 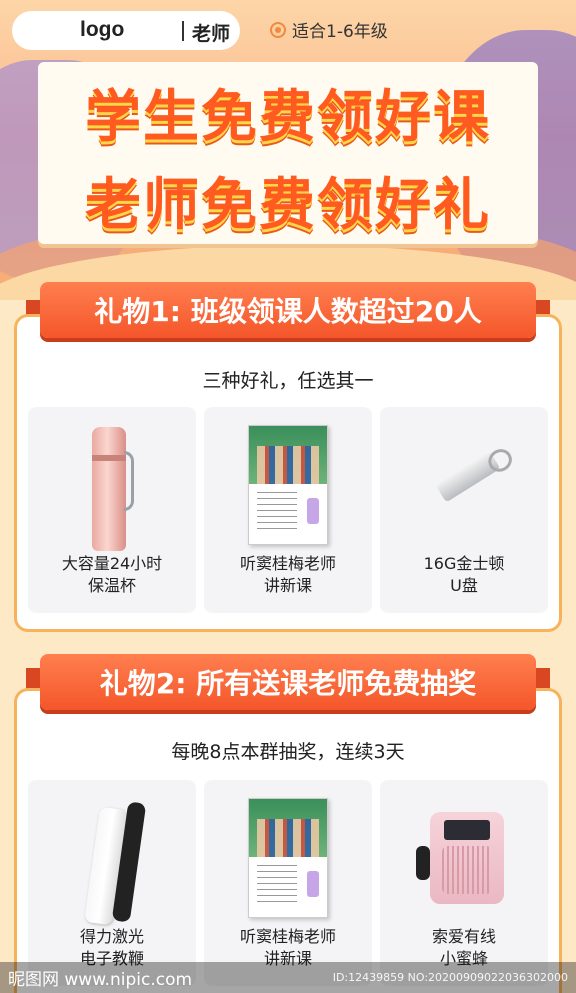 I want to click on grade-badge: 适合1-6年级, so click(x=329, y=29).